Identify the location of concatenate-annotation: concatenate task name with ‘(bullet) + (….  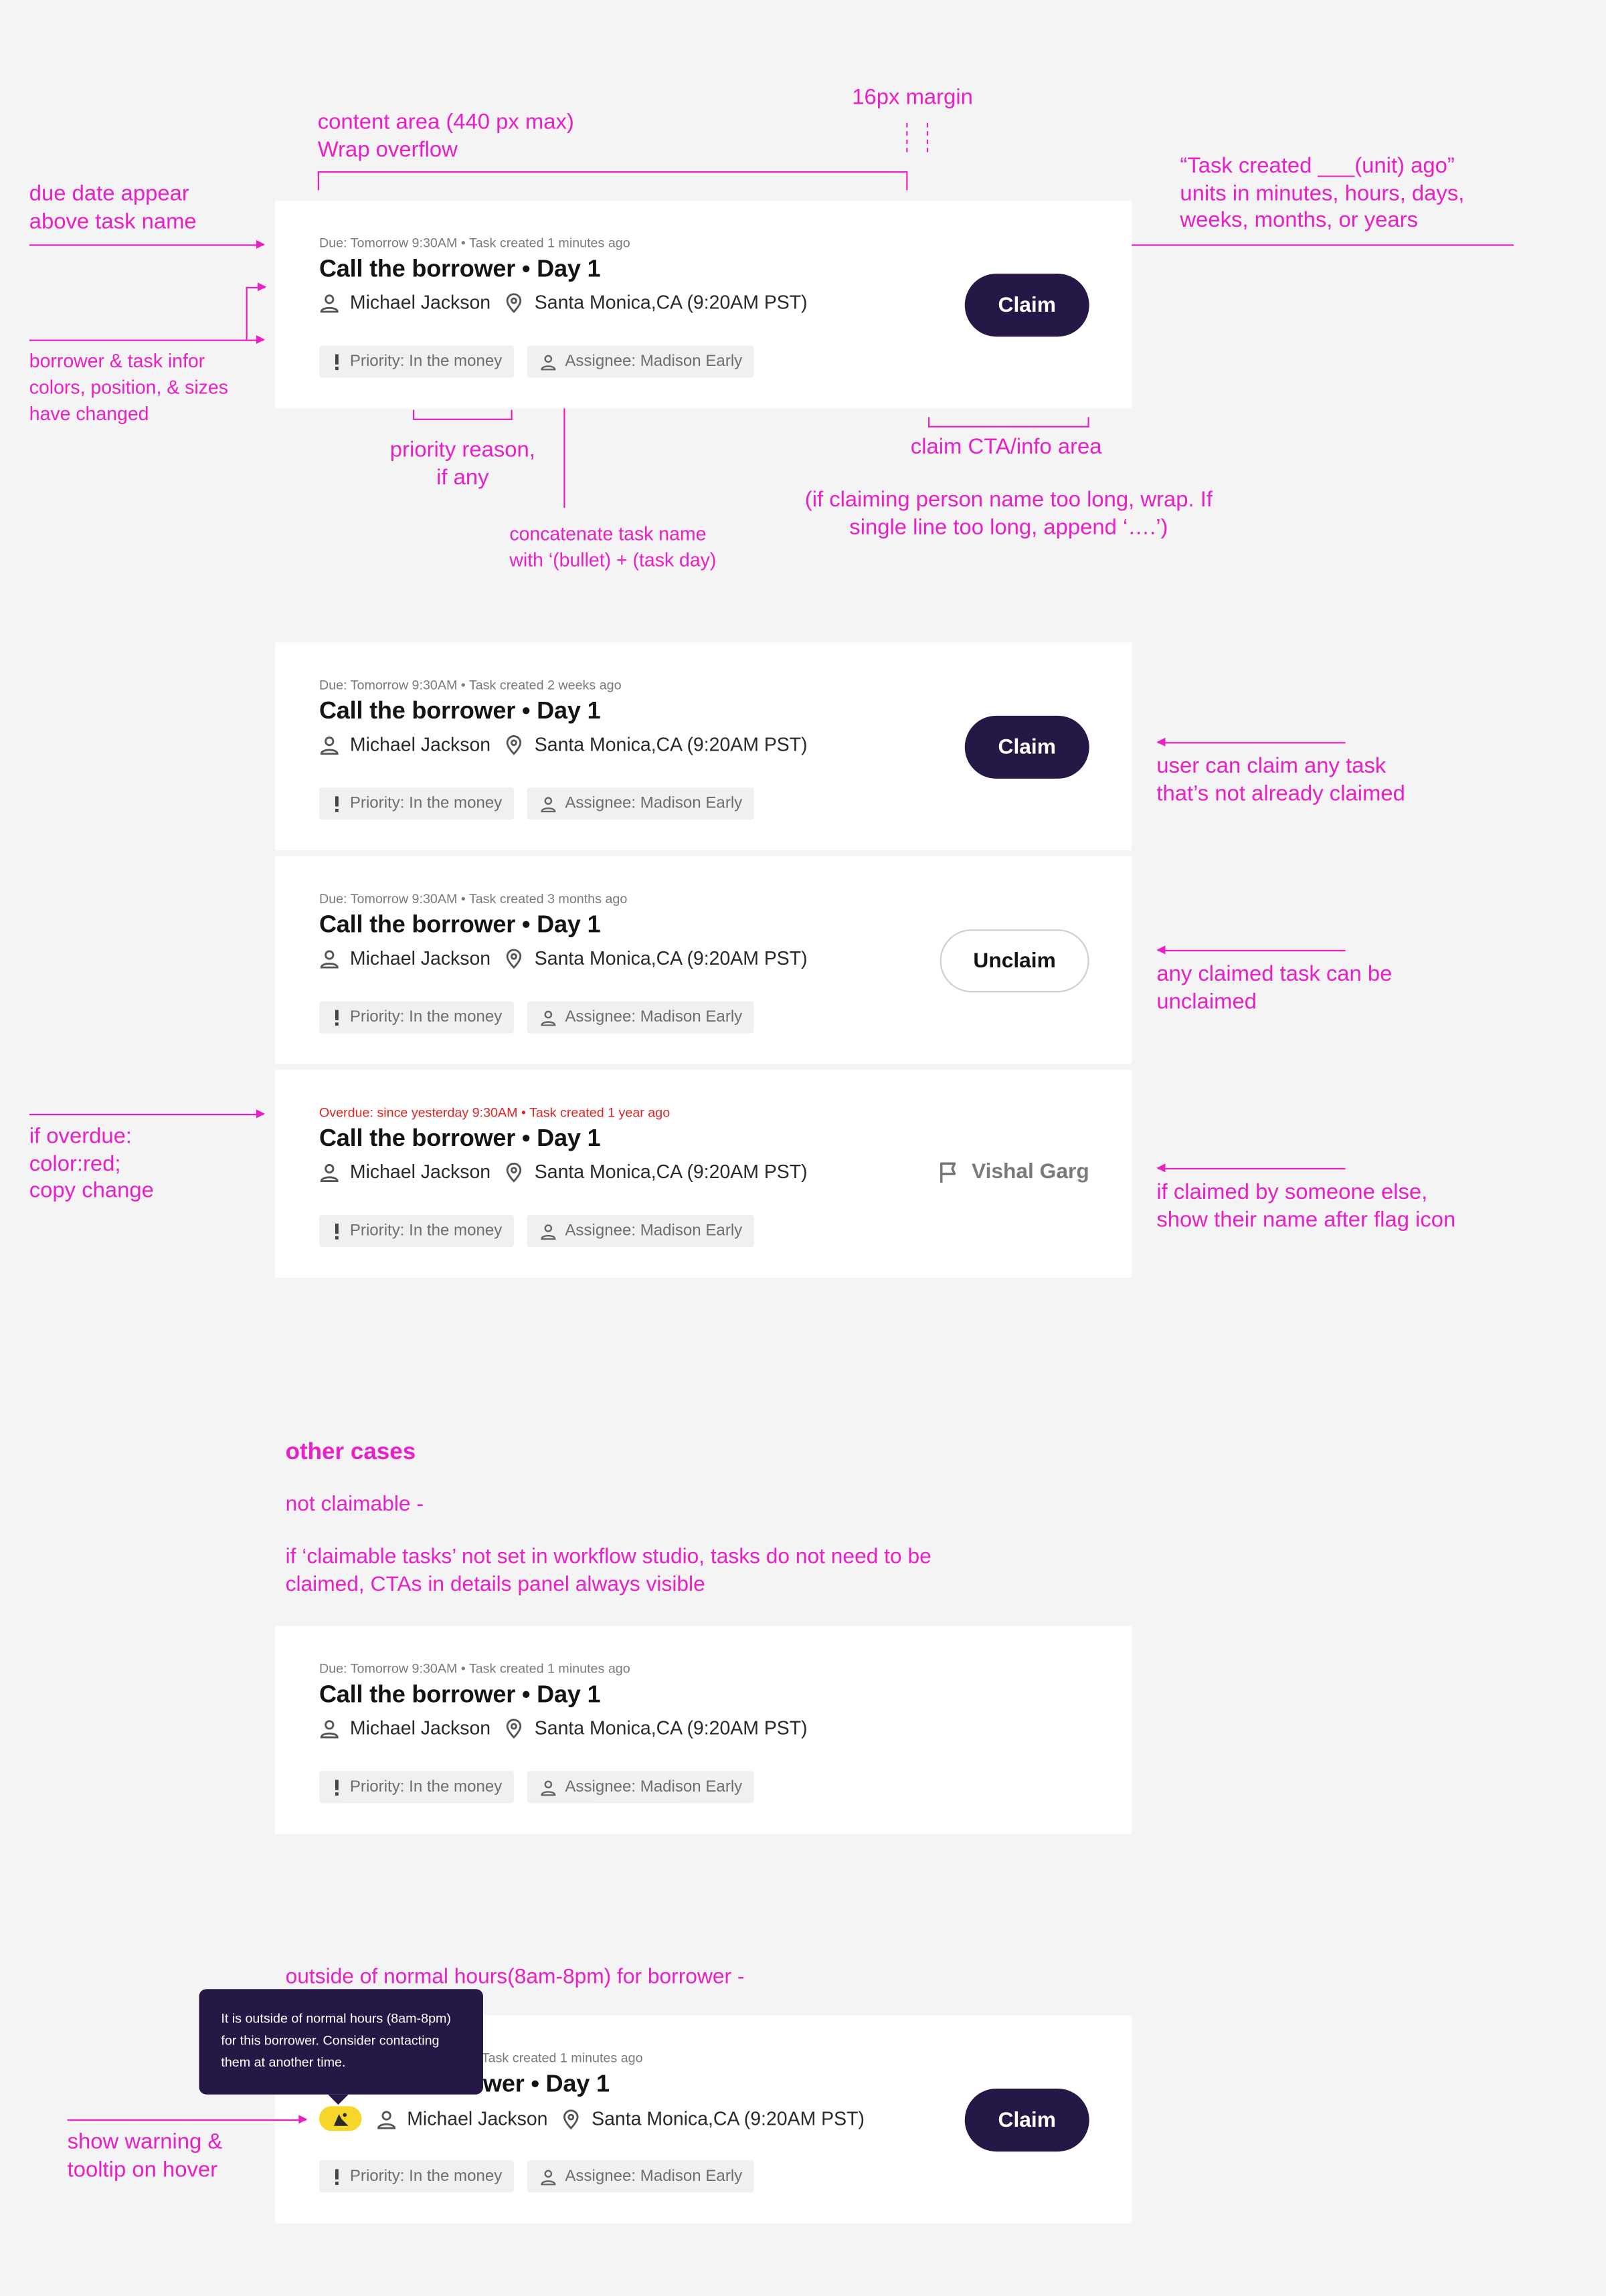
(613, 546).